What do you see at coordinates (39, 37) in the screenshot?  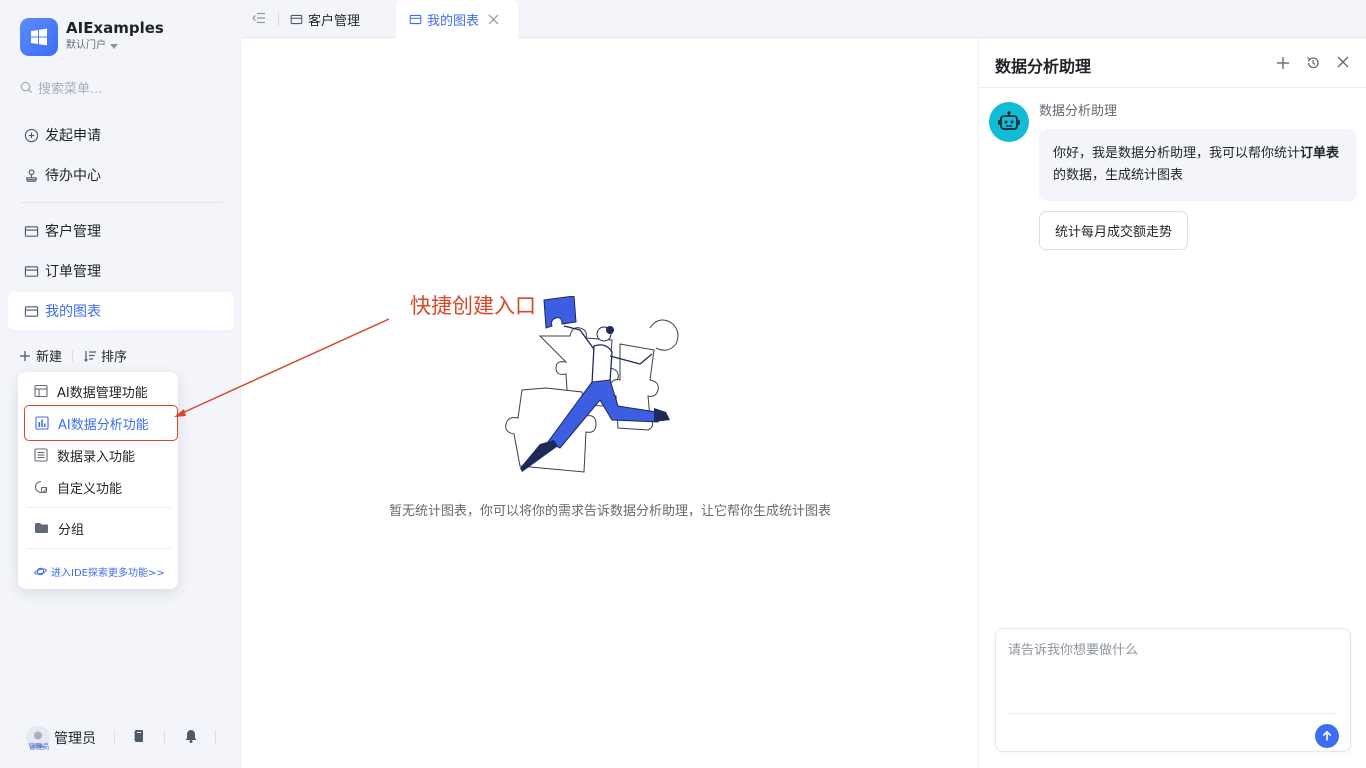 I see `windows-logo-icon` at bounding box center [39, 37].